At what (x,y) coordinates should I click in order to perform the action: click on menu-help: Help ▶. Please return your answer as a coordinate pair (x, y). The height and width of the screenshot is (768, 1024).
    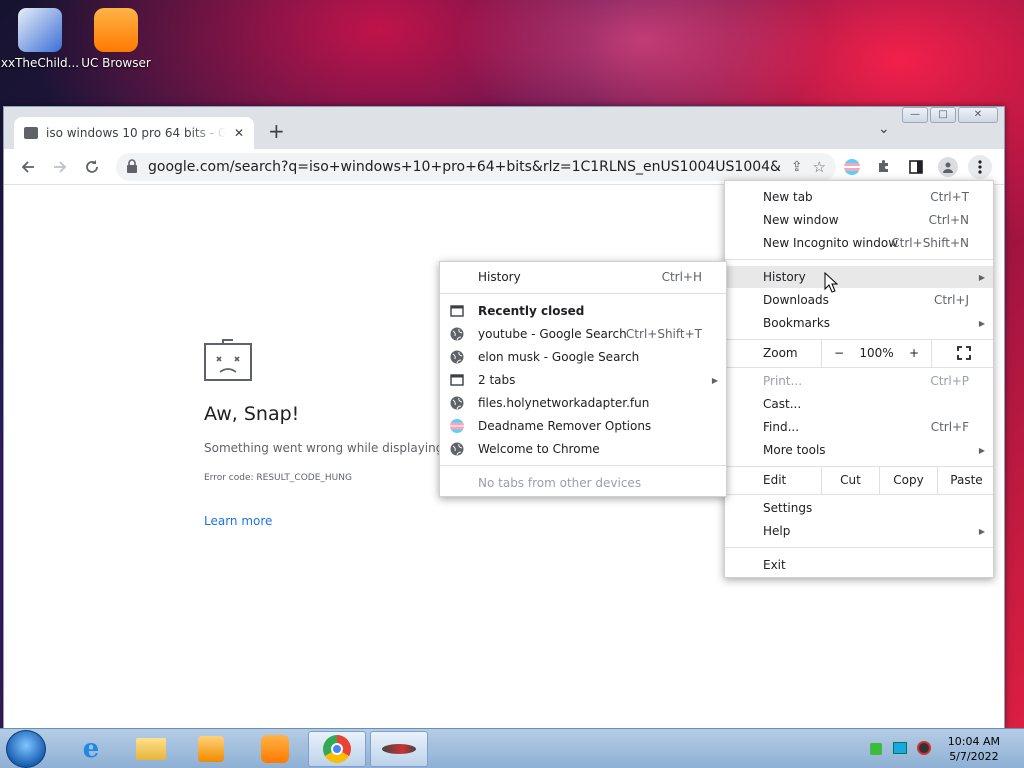
    Looking at the image, I should click on (859, 531).